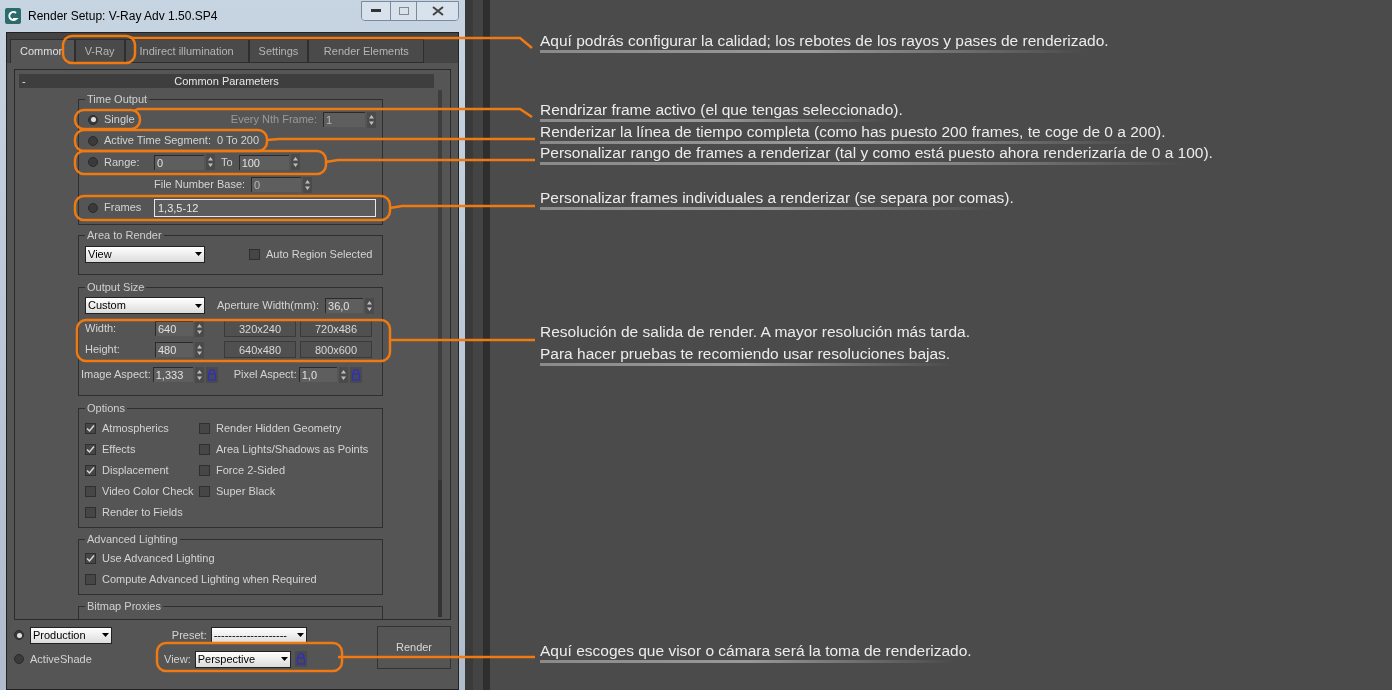 Image resolution: width=1392 pixels, height=690 pixels. I want to click on checkbox-label: Super Black, so click(246, 492).